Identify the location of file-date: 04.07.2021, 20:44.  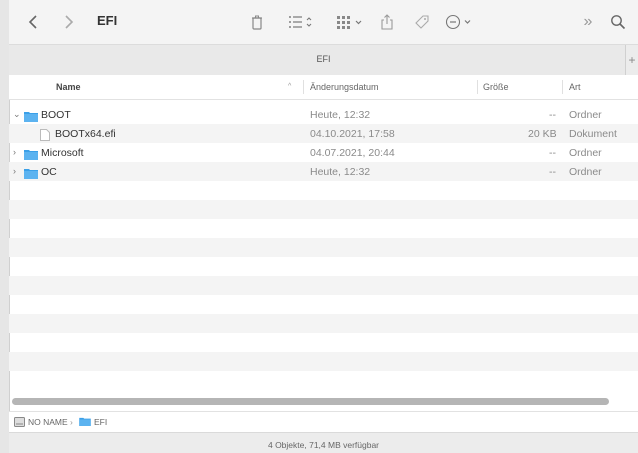
(352, 153).